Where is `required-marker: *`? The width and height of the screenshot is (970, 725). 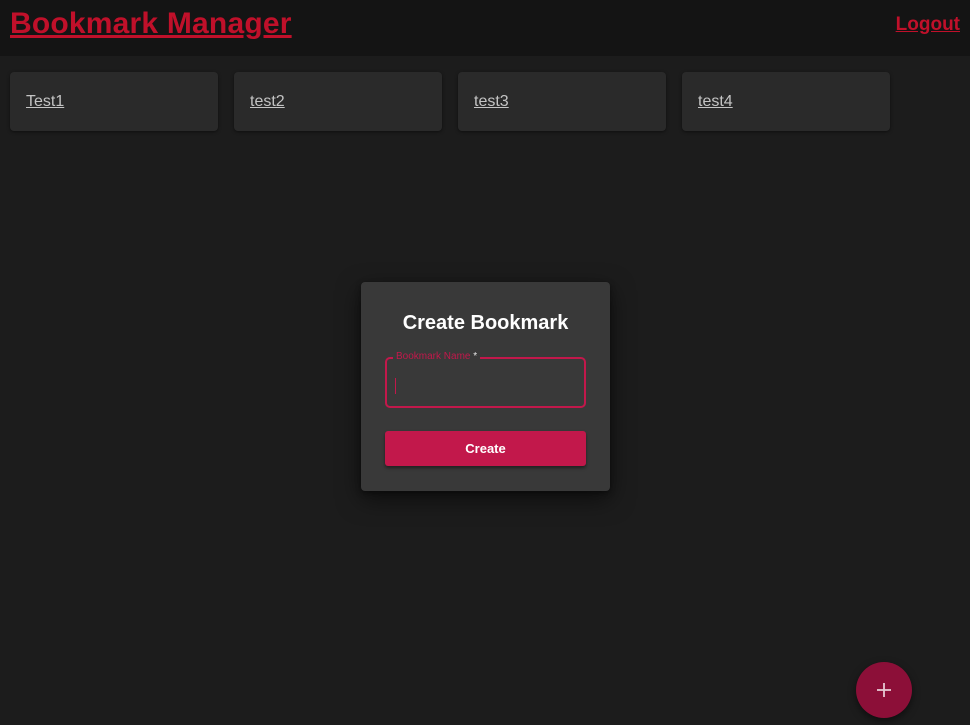 required-marker: * is located at coordinates (475, 356).